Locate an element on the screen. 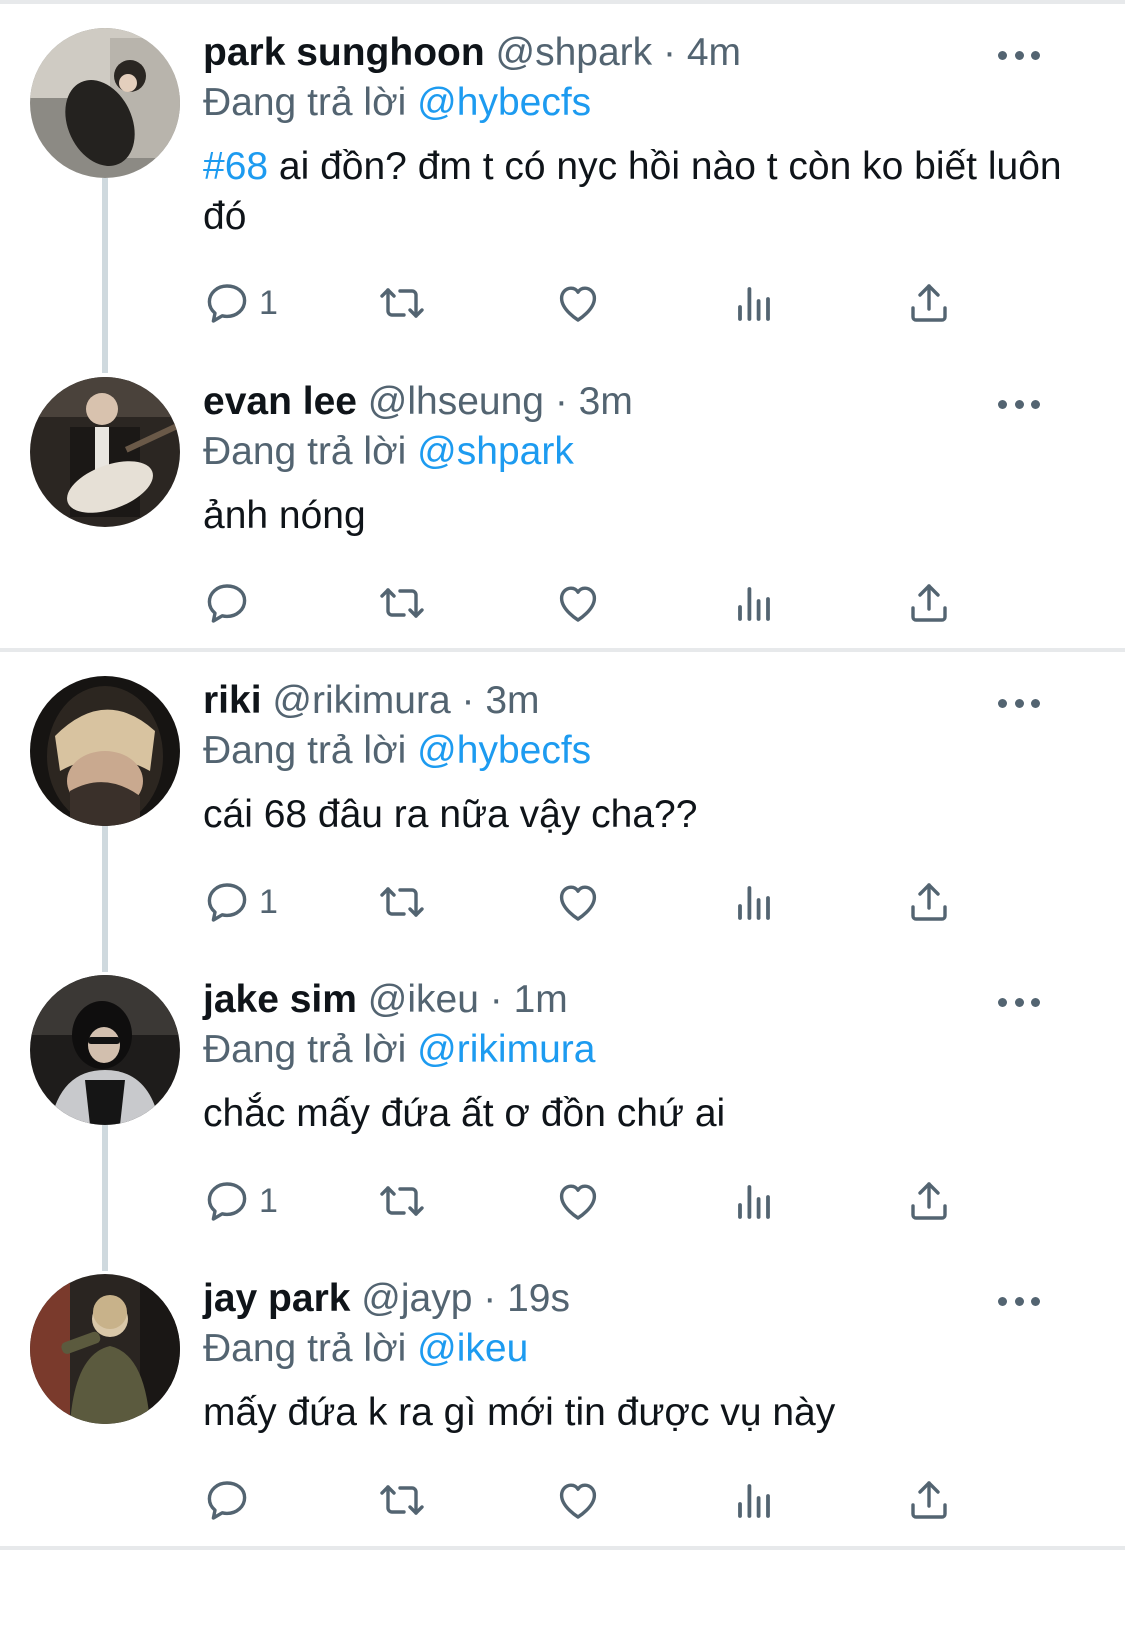 The height and width of the screenshot is (1635, 1125). tweet-text: chắc mấy đứa ất ơ đồn chứ ai is located at coordinates (643, 1114).